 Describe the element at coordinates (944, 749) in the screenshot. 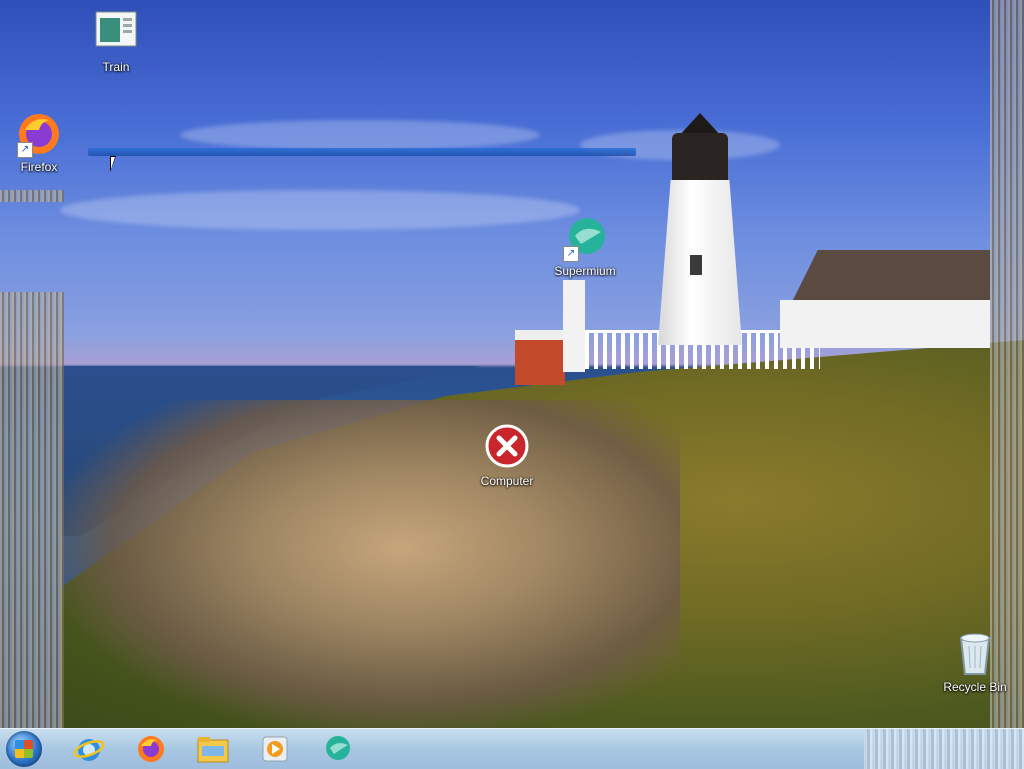

I see `system-tray` at that location.